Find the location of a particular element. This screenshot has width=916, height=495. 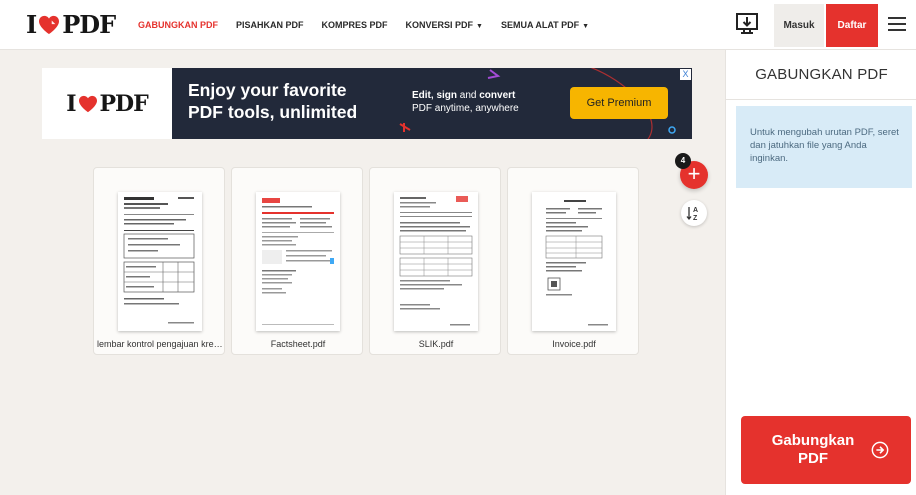

ad-headline: Enjoy your favorite PDF tools, unlimited is located at coordinates (273, 101).